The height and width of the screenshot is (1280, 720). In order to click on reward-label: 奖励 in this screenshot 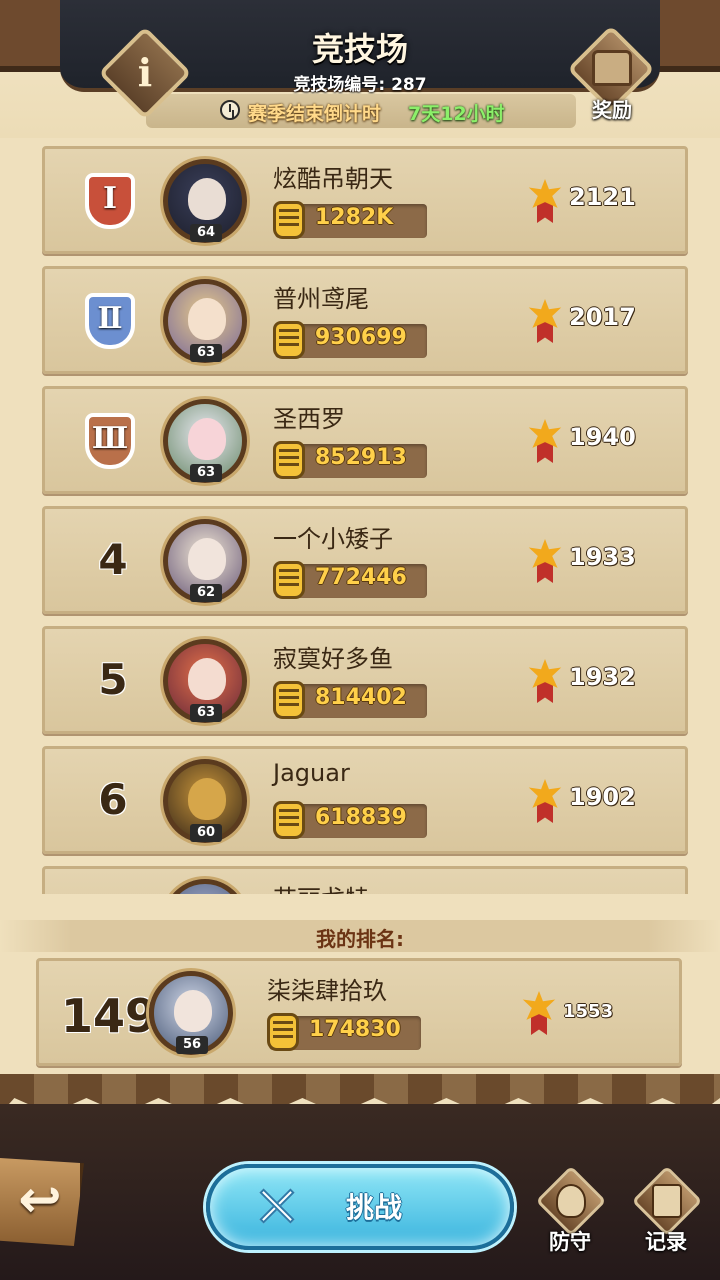, I will do `click(612, 110)`.